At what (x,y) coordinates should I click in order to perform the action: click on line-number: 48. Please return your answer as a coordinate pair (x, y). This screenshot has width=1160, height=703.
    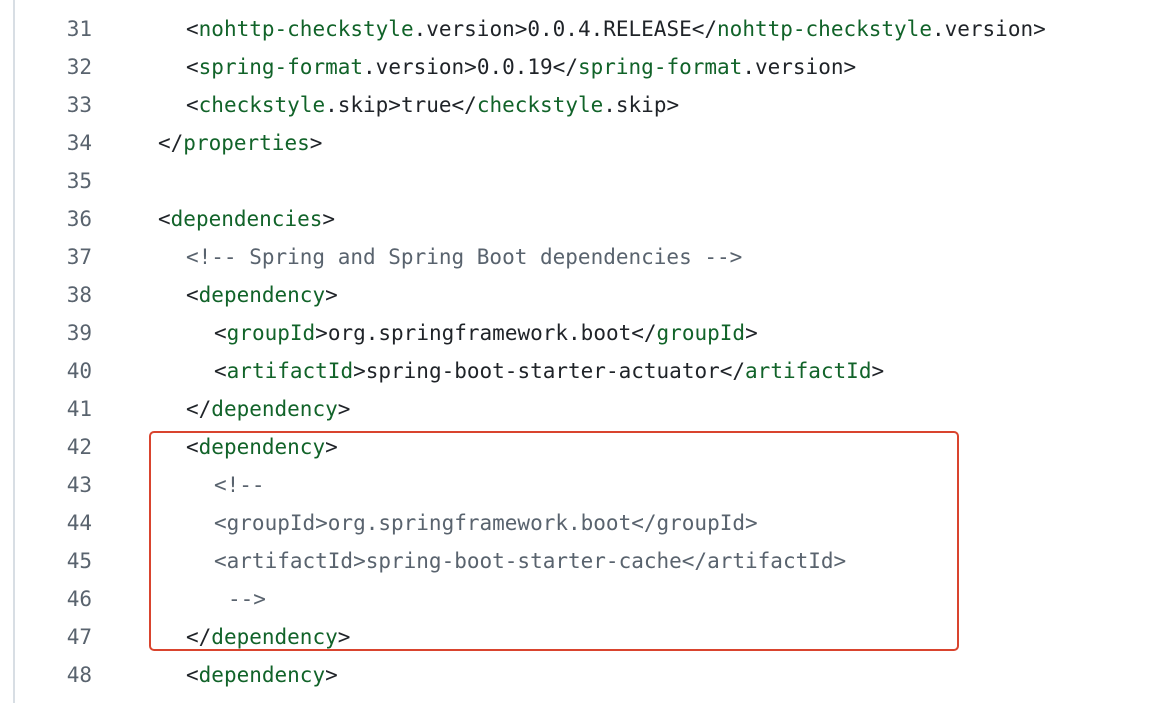
    Looking at the image, I should click on (46, 675).